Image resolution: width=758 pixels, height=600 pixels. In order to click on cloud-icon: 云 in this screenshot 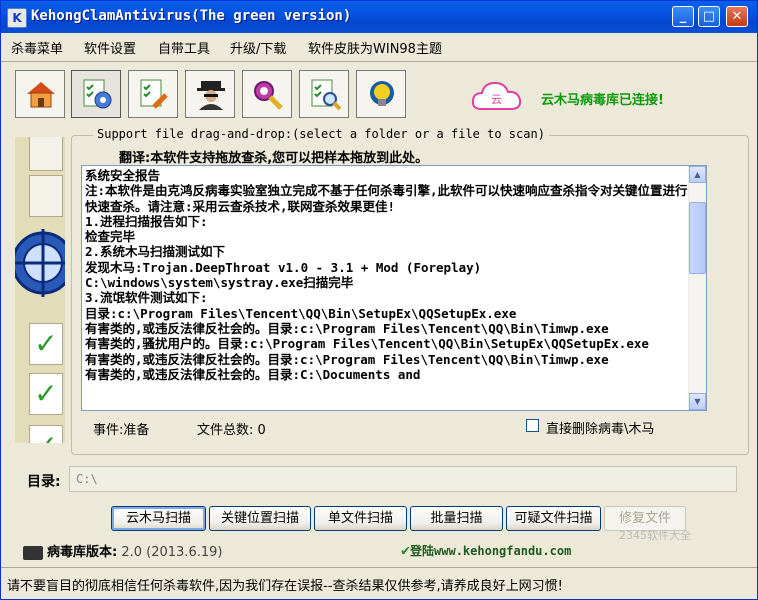, I will do `click(498, 98)`.